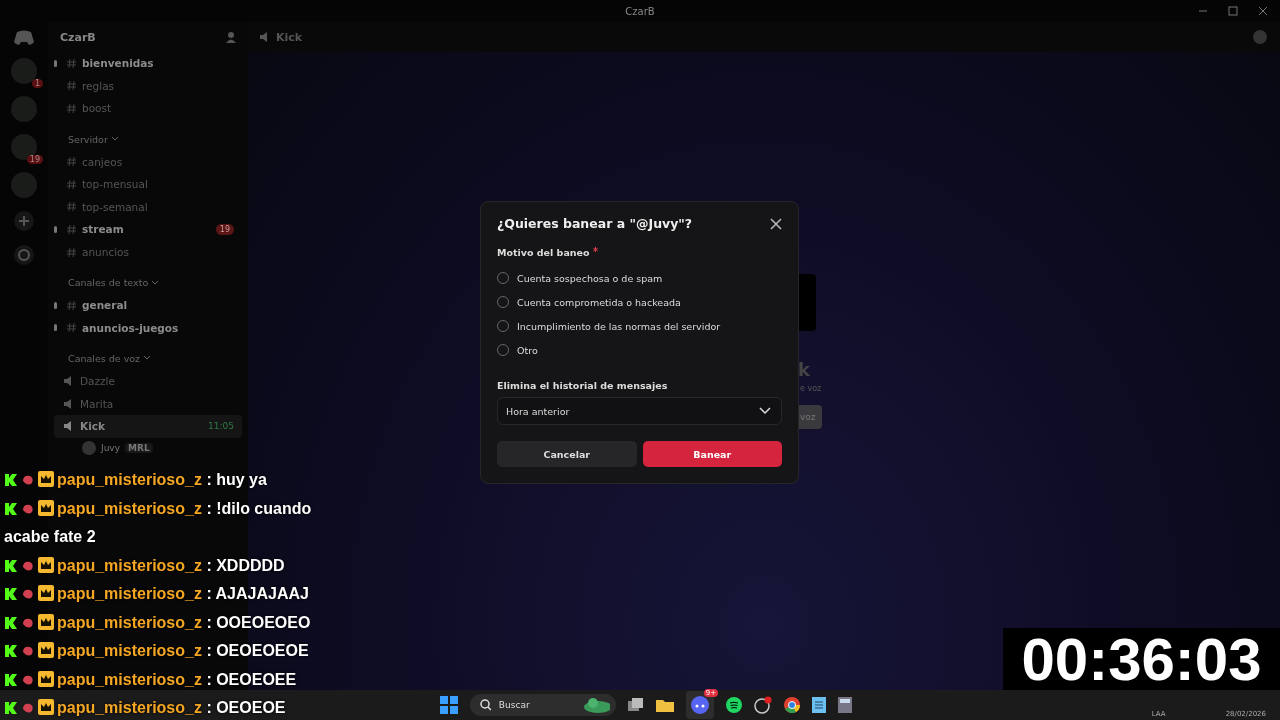 This screenshot has width=1280, height=720. I want to click on radio-label: Cuenta comprometida o hackeada, so click(599, 302).